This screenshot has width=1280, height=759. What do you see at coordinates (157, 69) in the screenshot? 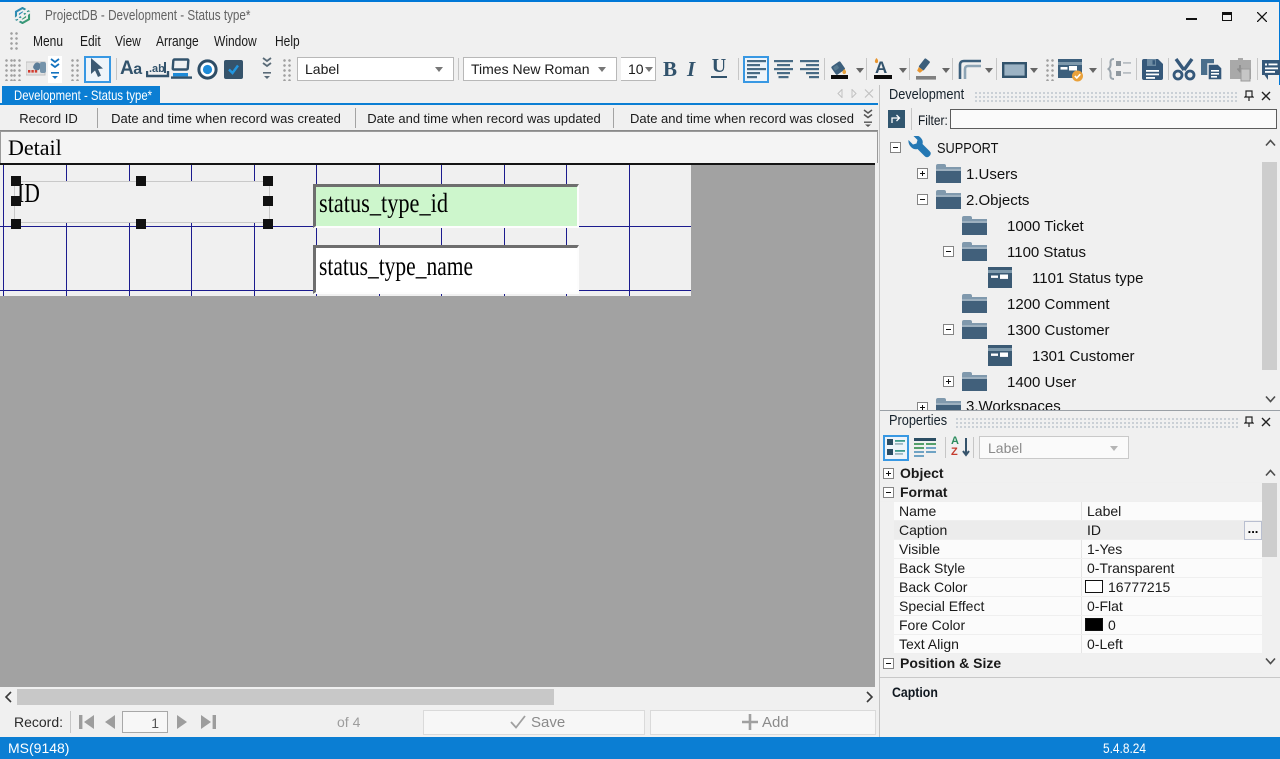
I see `svg-text: .ab` at bounding box center [157, 69].